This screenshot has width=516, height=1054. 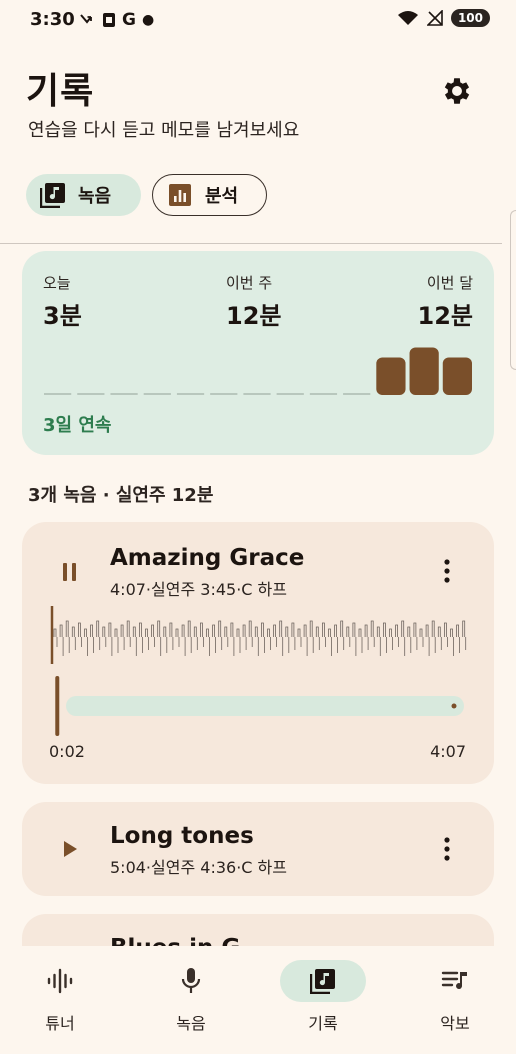 I want to click on stat-month-label: 이번 달, so click(x=449, y=283).